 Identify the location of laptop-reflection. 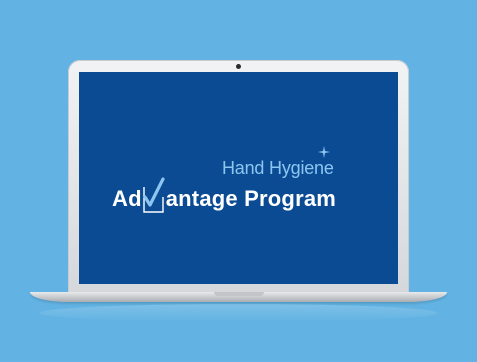
(238, 313).